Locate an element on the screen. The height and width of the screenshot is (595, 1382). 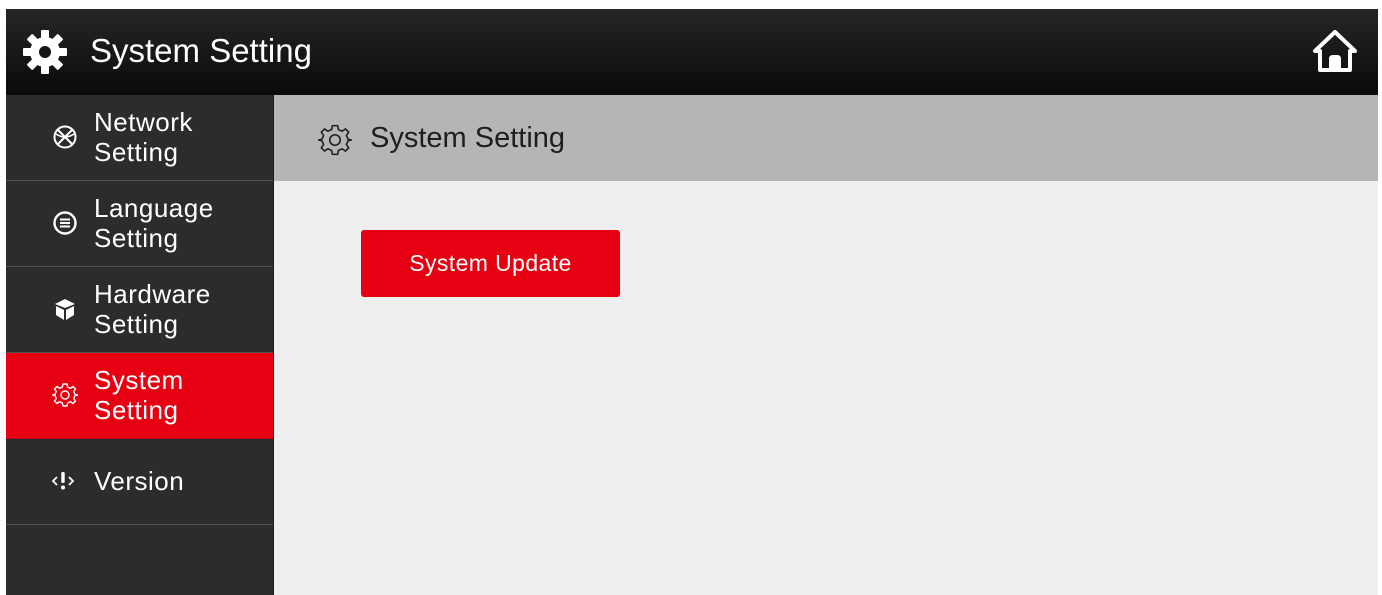
sidebar-item-label: Version is located at coordinates (139, 481).